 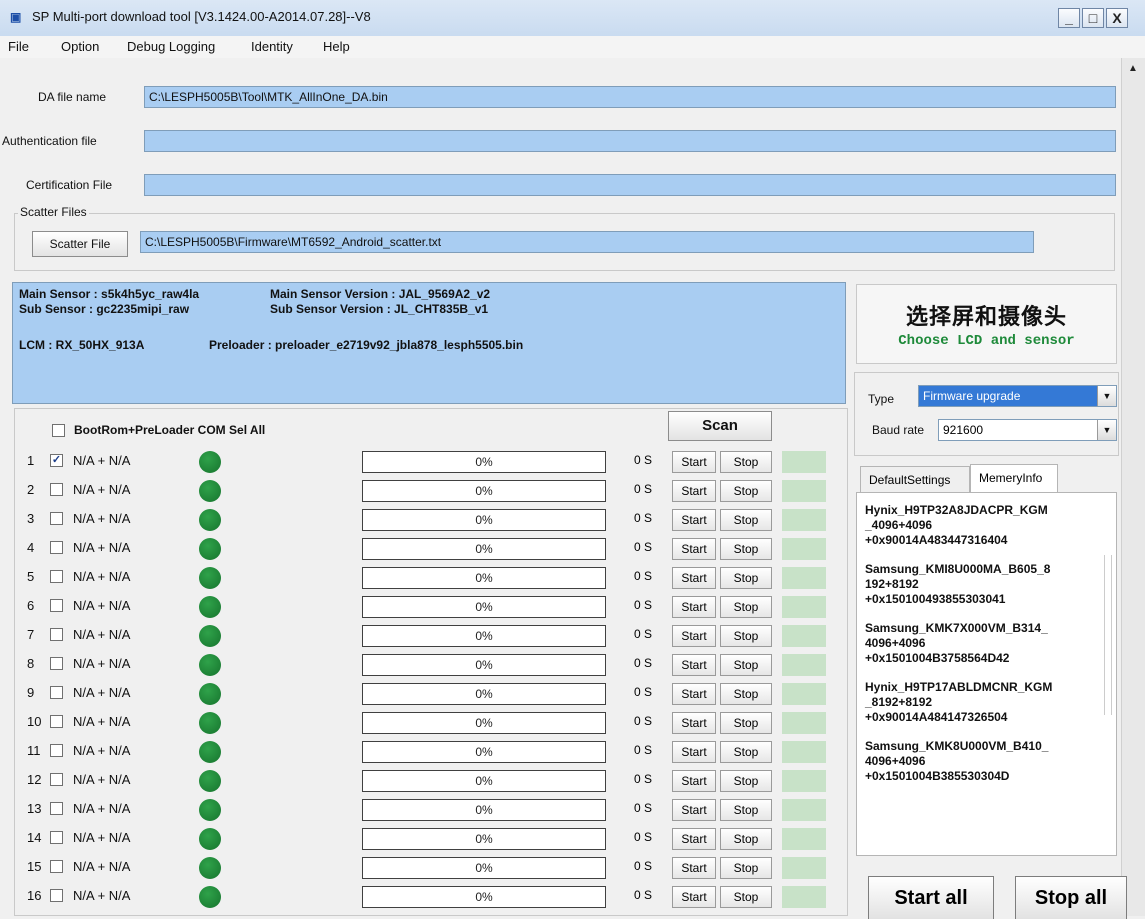 I want to click on menu-option: Option, so click(x=80, y=46).